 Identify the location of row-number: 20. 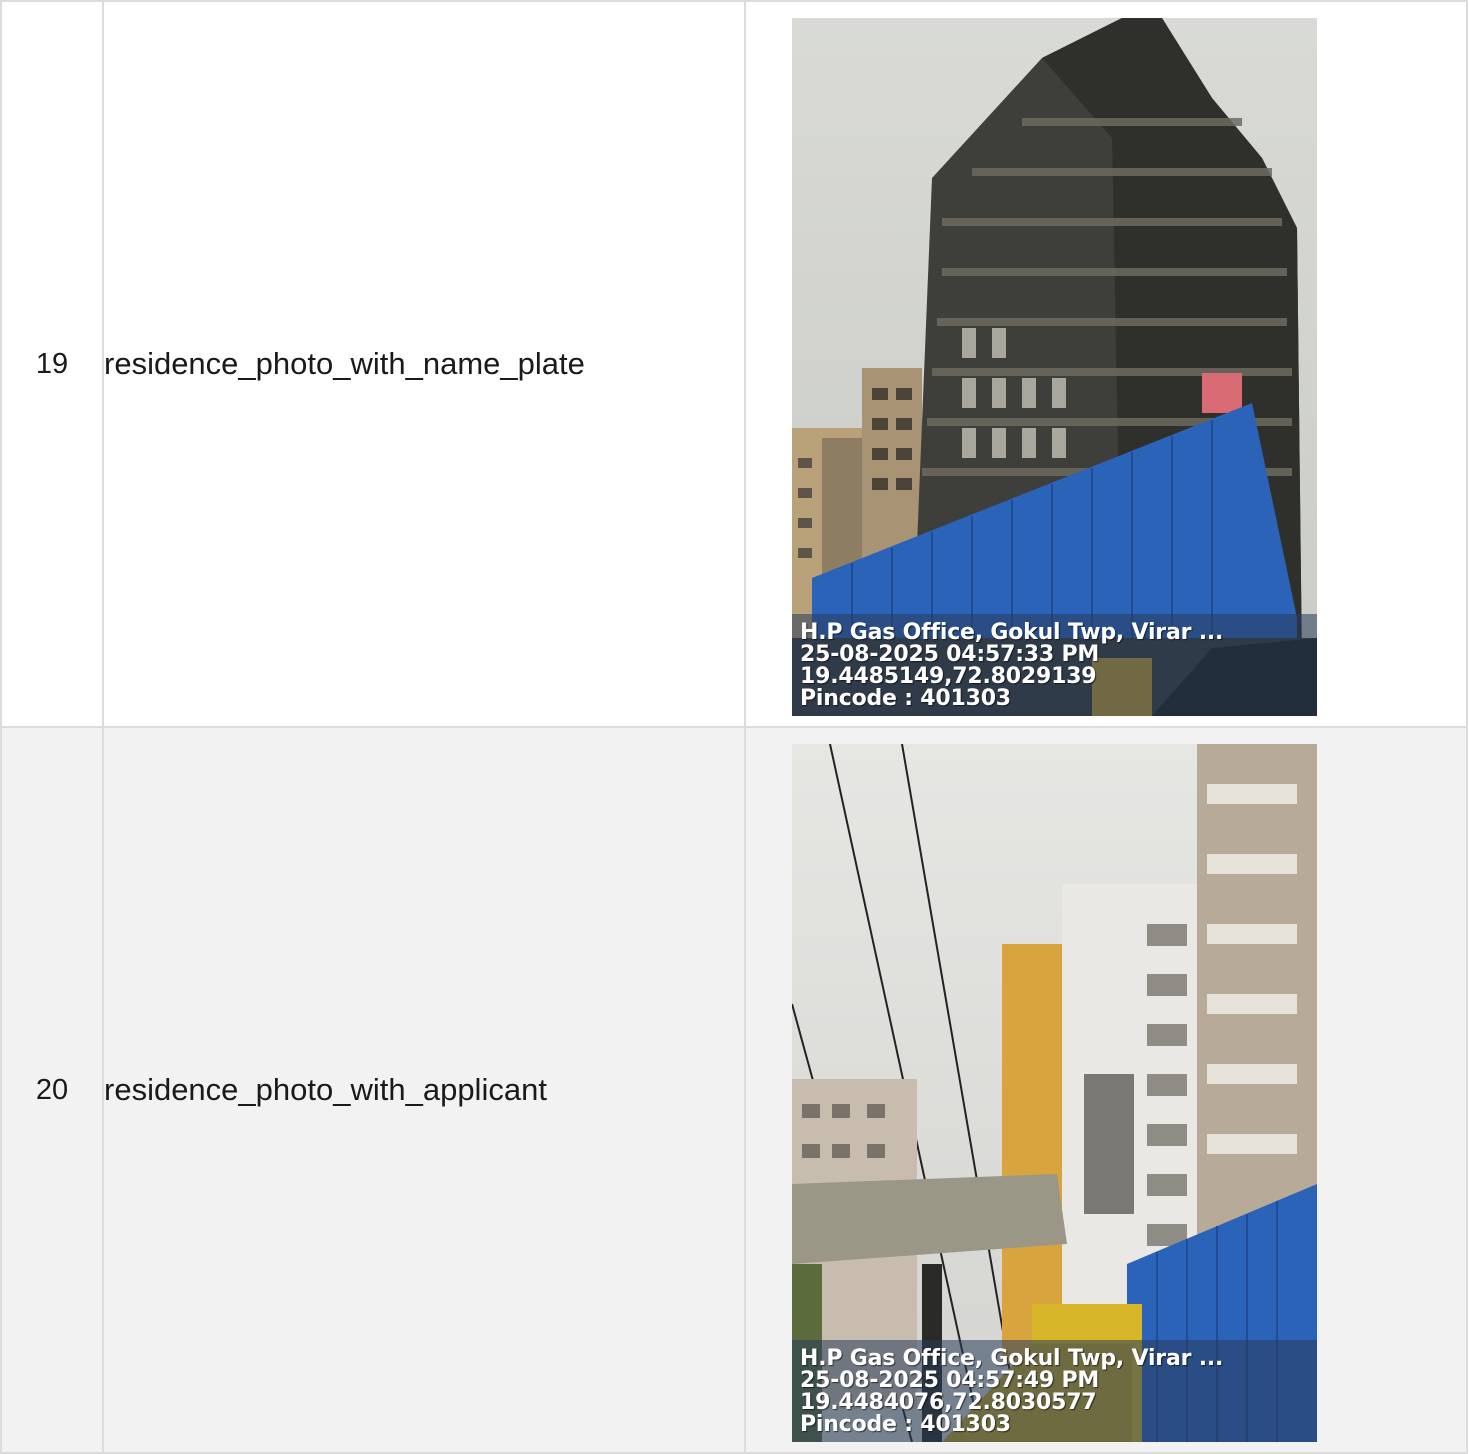
(52, 1090).